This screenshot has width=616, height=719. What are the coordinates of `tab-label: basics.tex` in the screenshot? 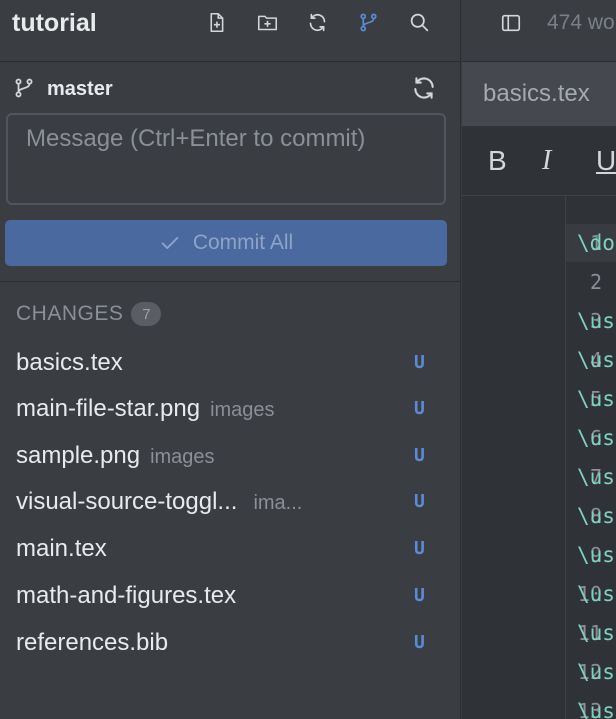 It's located at (536, 93).